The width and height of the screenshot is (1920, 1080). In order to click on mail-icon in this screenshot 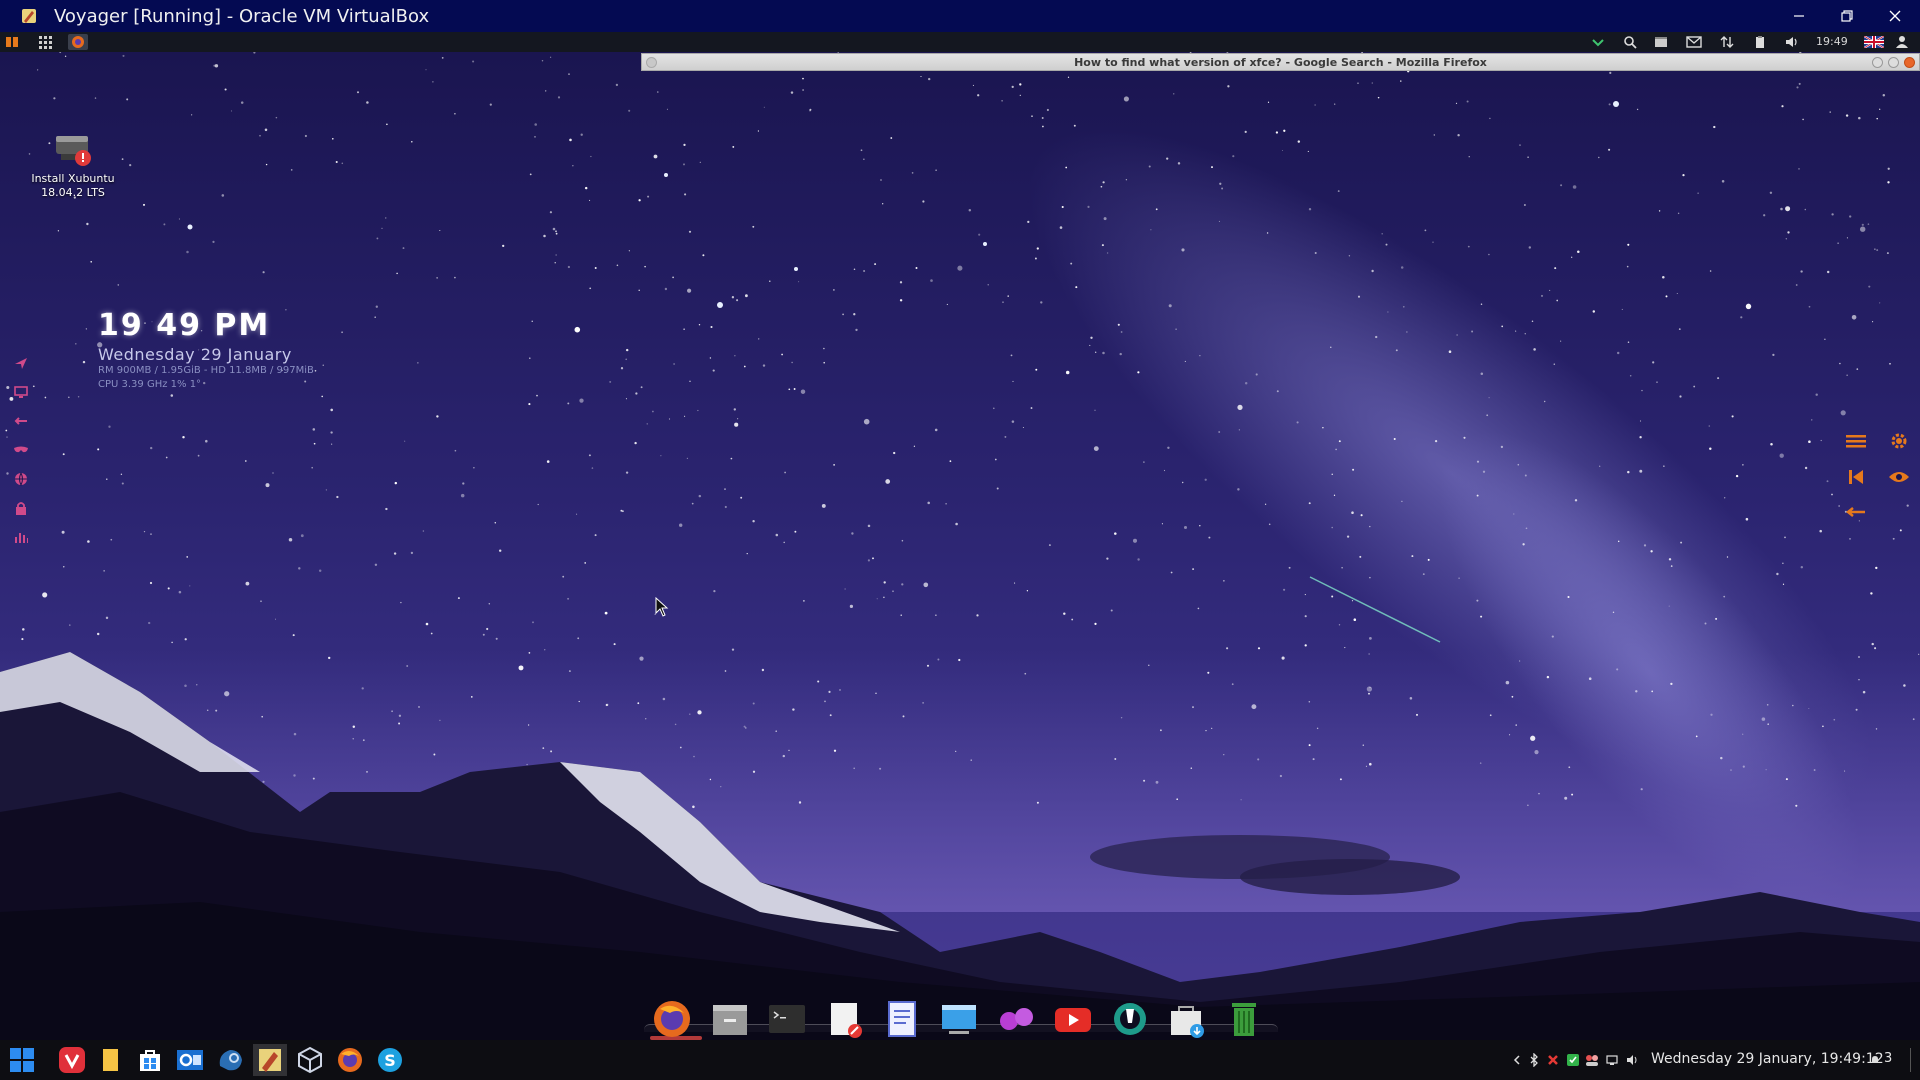, I will do `click(1694, 42)`.